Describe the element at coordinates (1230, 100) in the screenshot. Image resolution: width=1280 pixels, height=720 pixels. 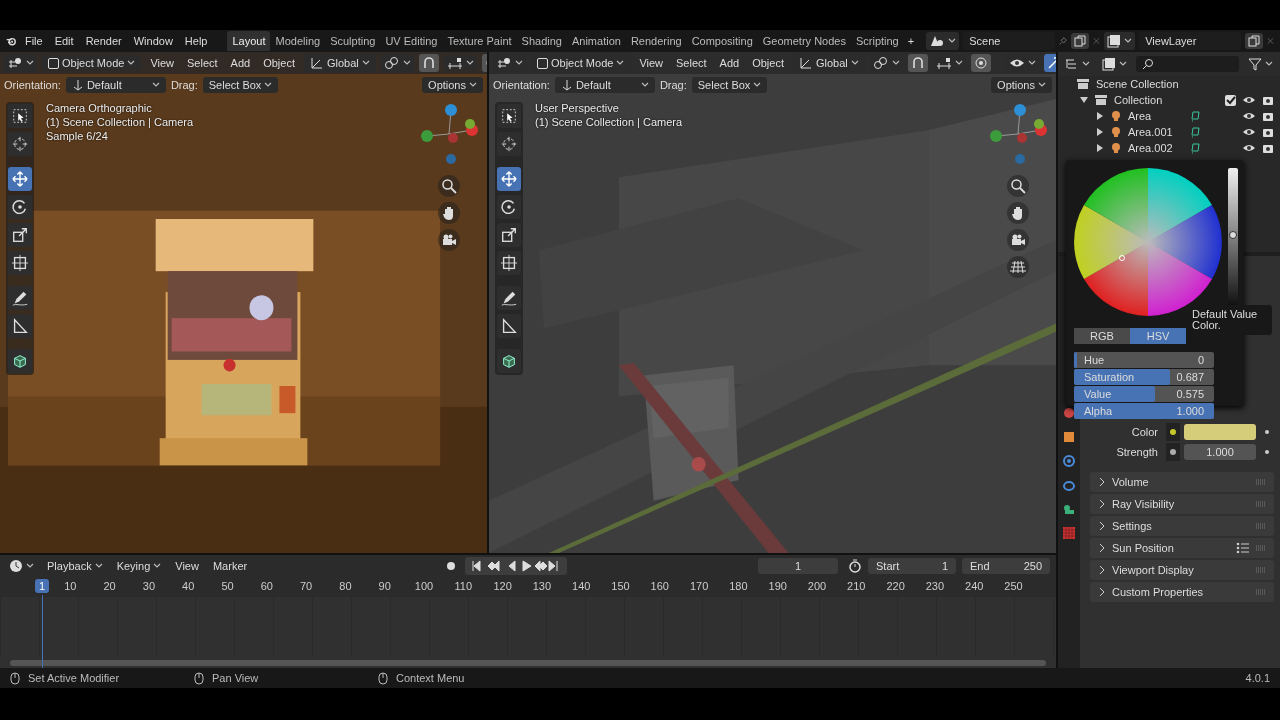
I see `checkbox` at that location.